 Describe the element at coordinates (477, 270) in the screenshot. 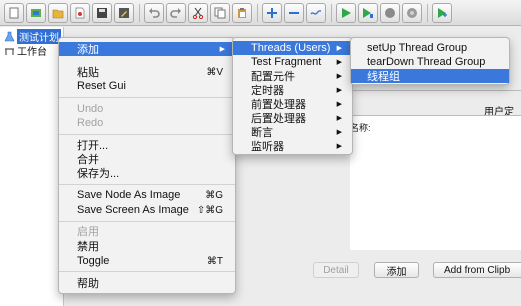

I see `add-from-clipboard-button: Add from Clipb` at that location.